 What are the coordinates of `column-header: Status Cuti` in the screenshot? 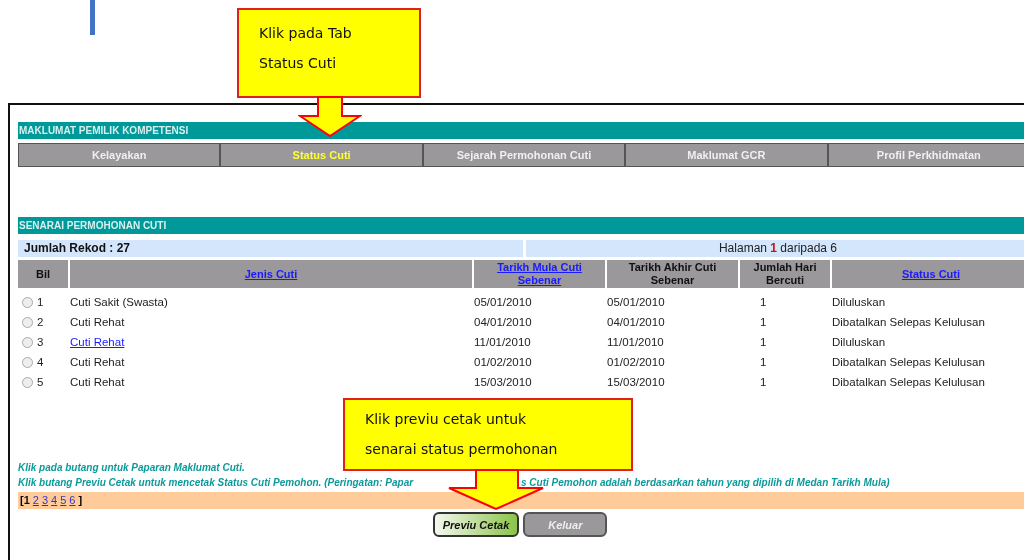 It's located at (928, 274).